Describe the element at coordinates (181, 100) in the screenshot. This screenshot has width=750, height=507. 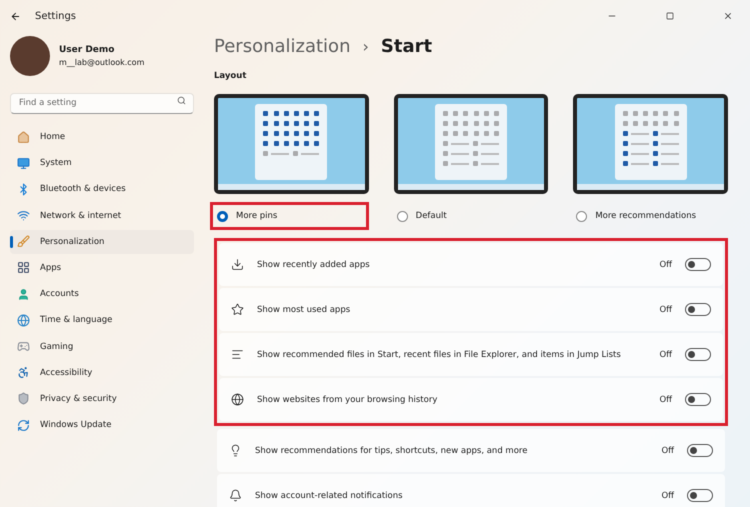
I see `search-icon` at that location.